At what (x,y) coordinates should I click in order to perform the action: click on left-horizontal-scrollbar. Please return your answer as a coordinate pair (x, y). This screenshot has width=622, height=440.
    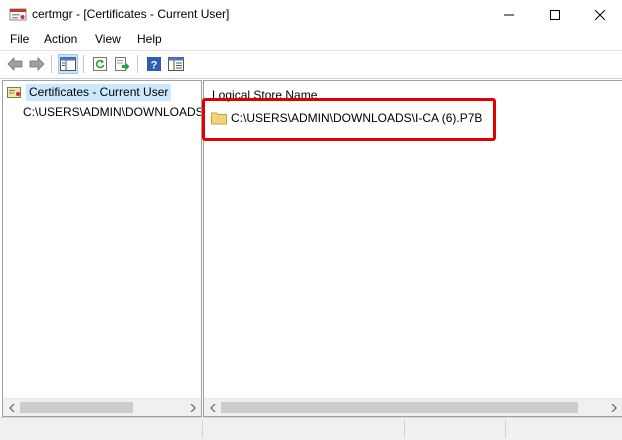
    Looking at the image, I should click on (102, 407).